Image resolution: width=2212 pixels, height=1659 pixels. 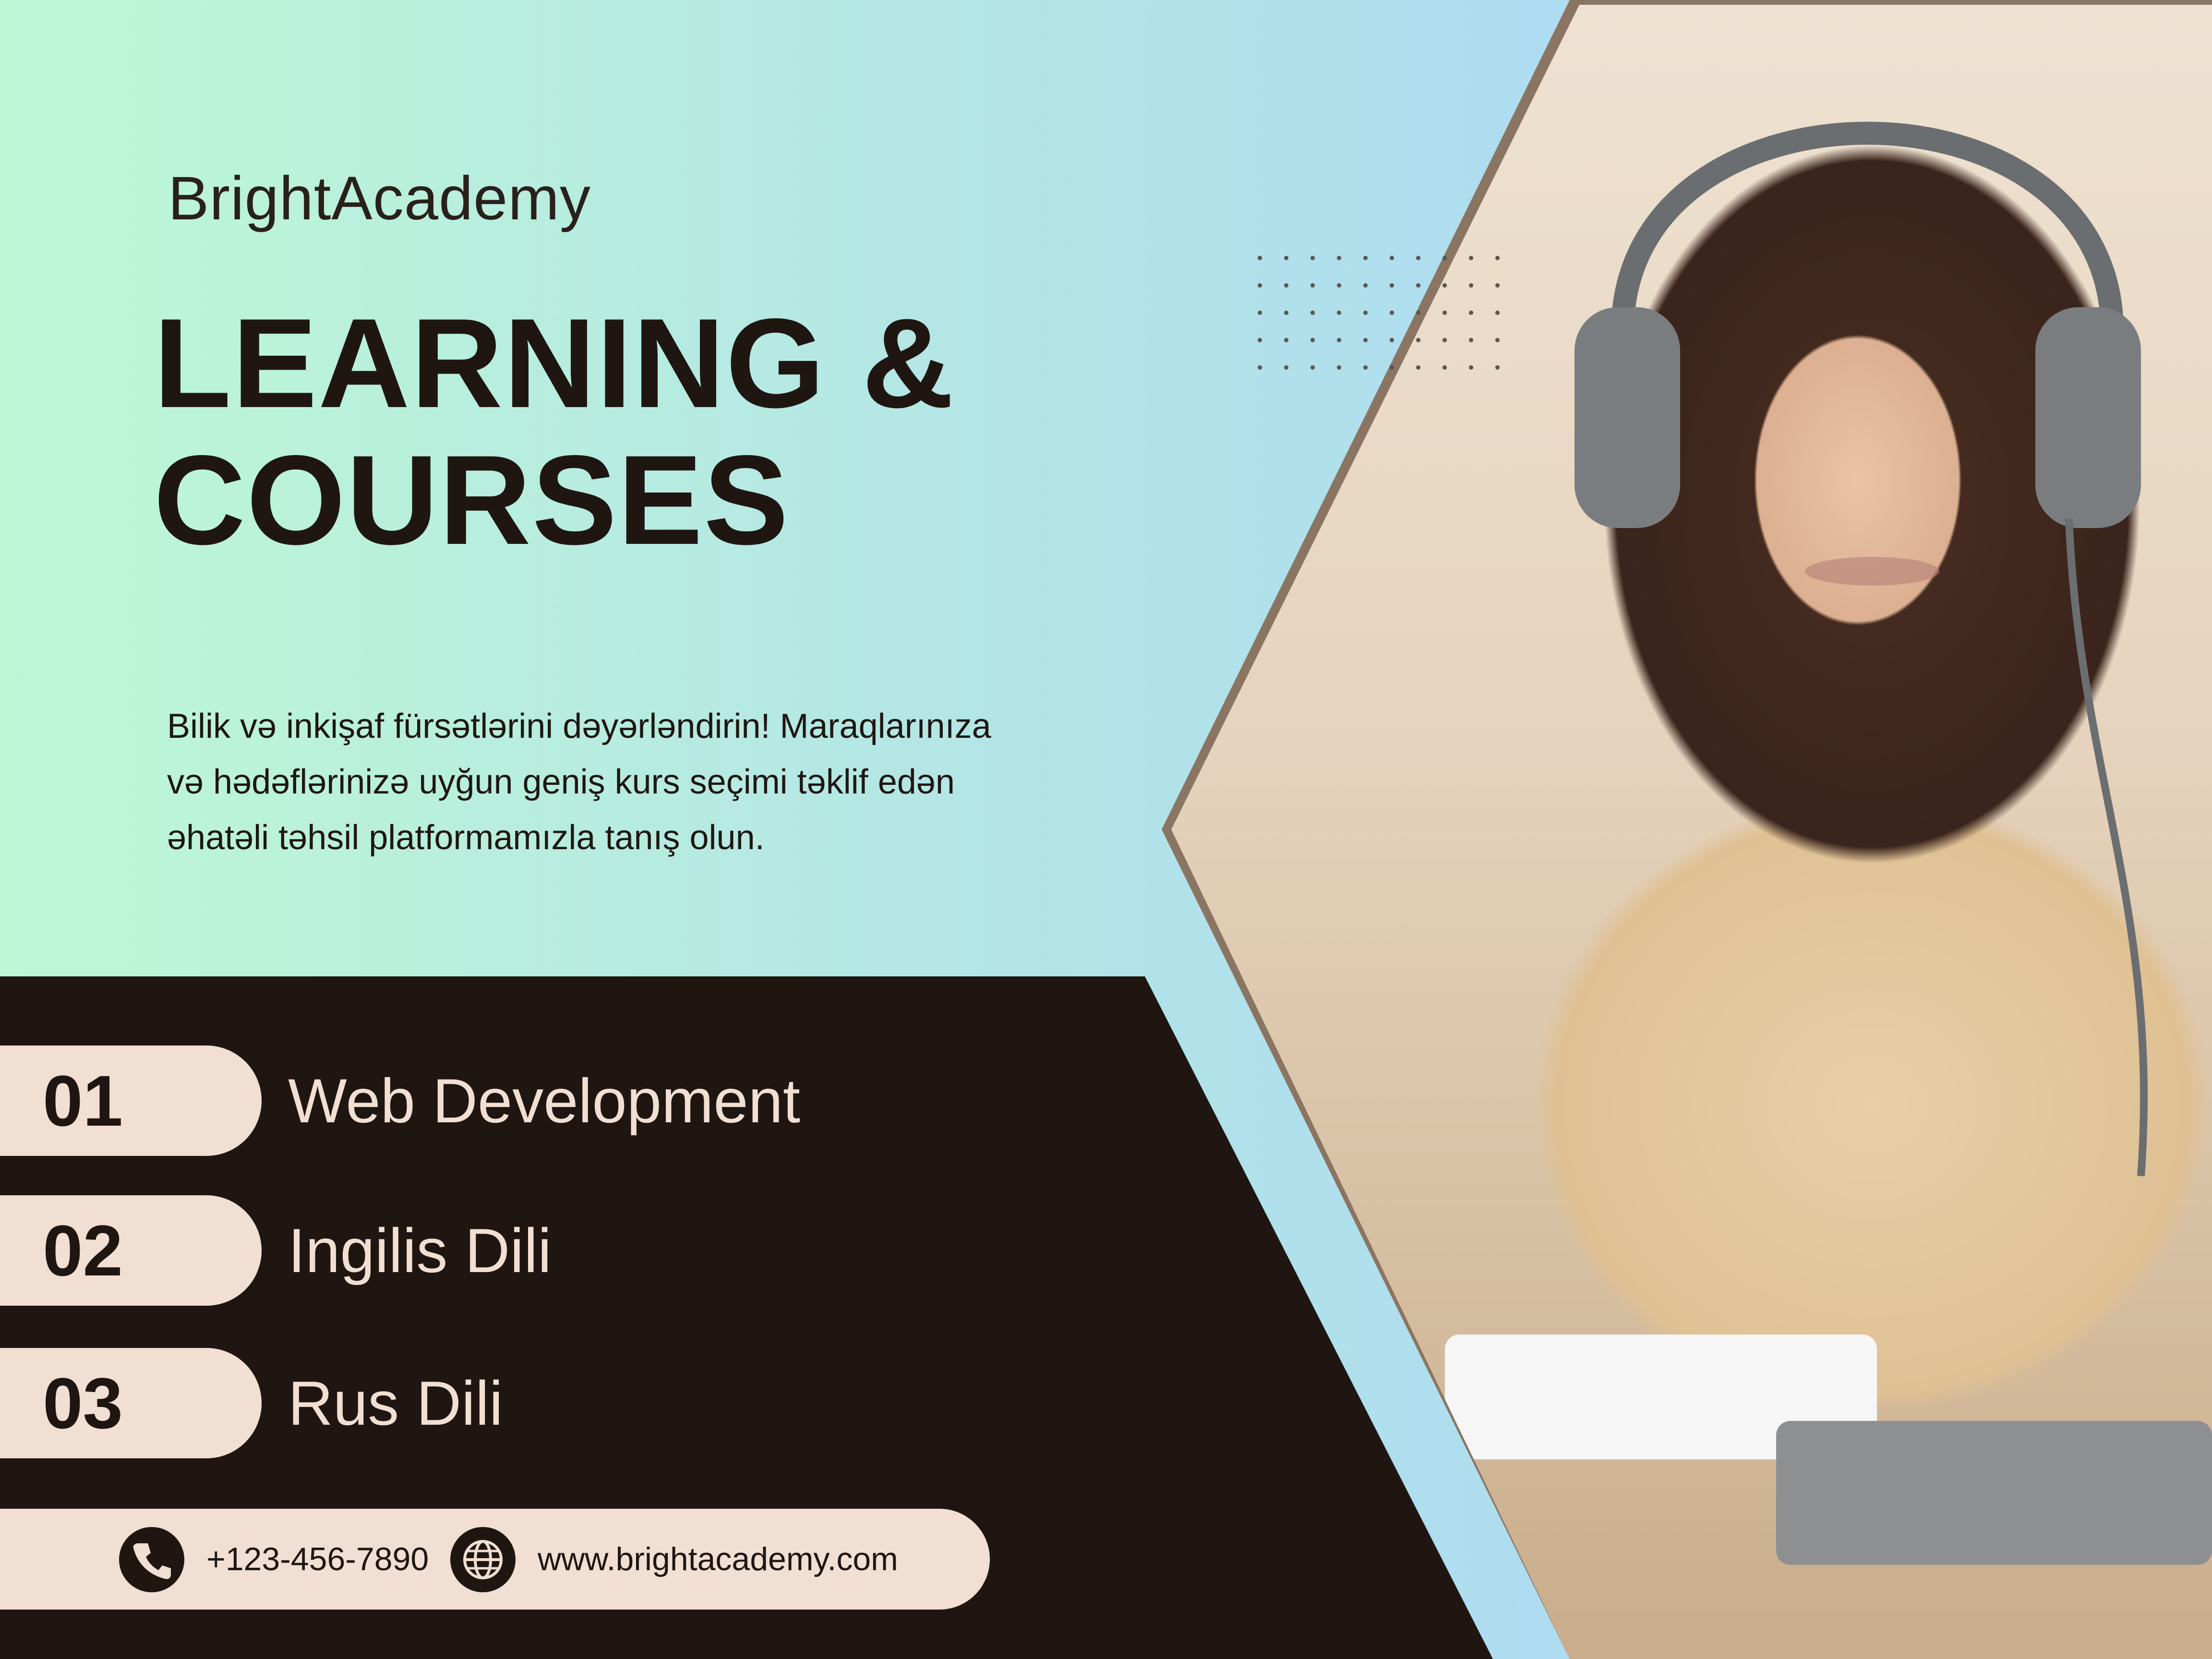 What do you see at coordinates (152, 1559) in the screenshot?
I see `phone-icon` at bounding box center [152, 1559].